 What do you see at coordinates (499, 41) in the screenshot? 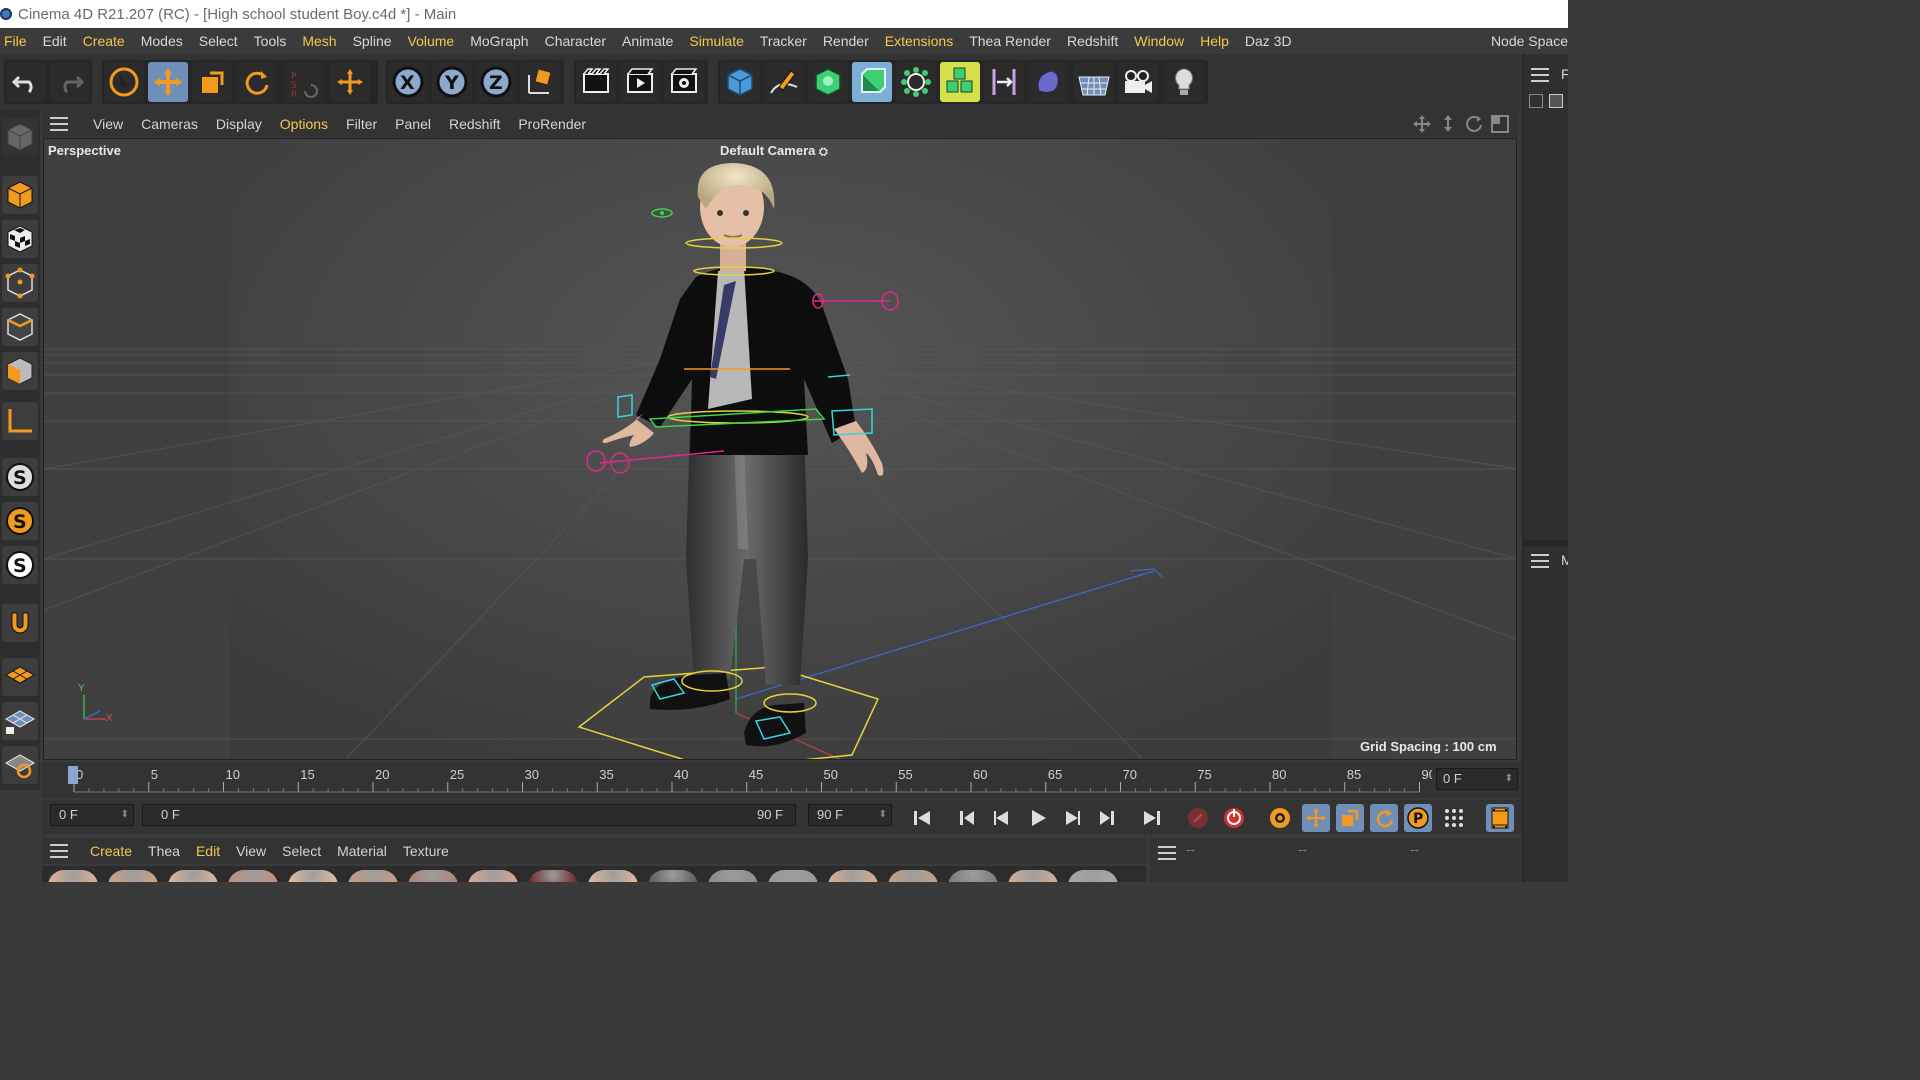
I see `menu-mograph: MoGraph` at bounding box center [499, 41].